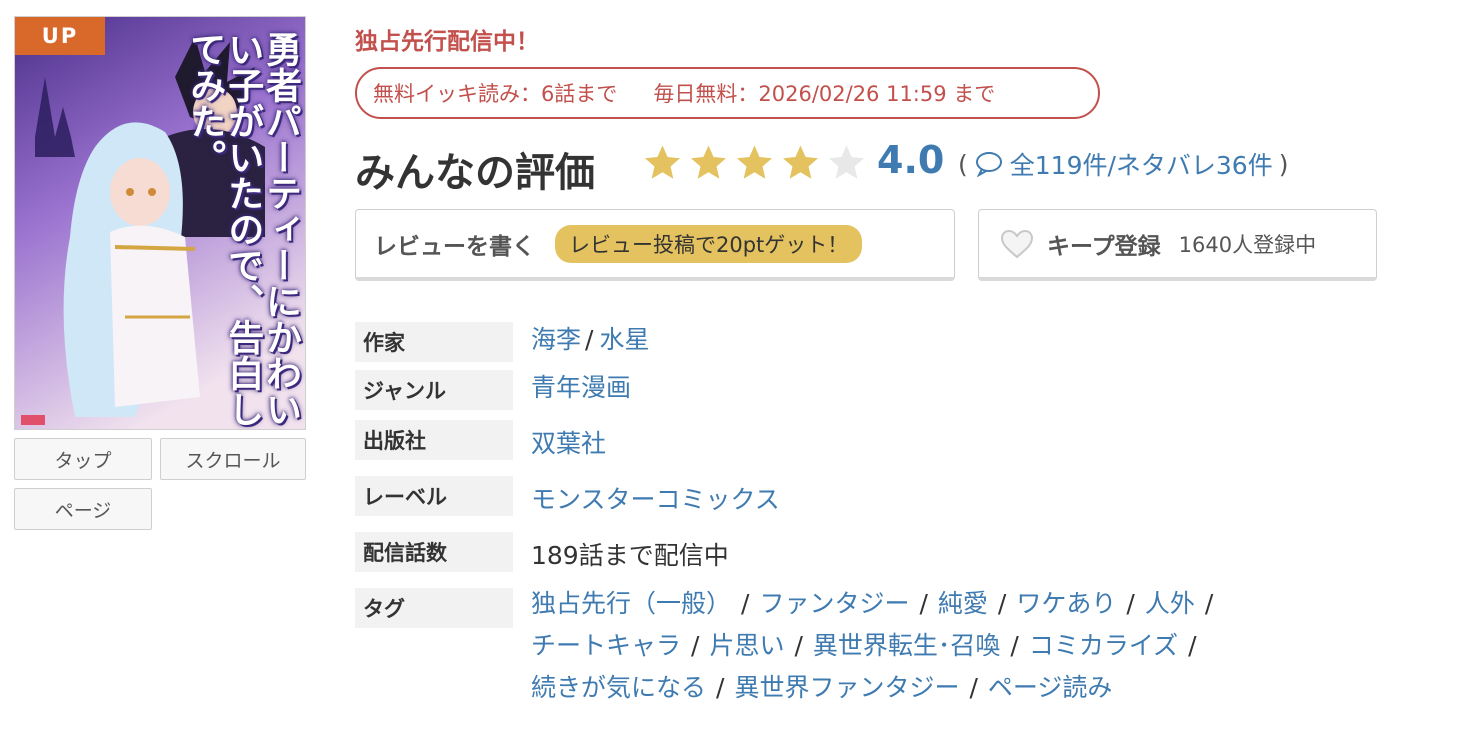 Image resolution: width=1470 pixels, height=744 pixels. Describe the element at coordinates (434, 552) in the screenshot. I see `info-label-episodes: 配信話数` at that location.